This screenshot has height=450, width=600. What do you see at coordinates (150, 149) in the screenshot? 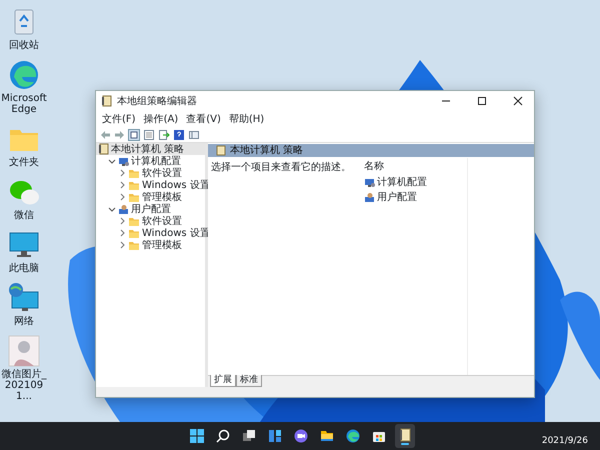
I see `tree-item: 本地计算机 策略` at bounding box center [150, 149].